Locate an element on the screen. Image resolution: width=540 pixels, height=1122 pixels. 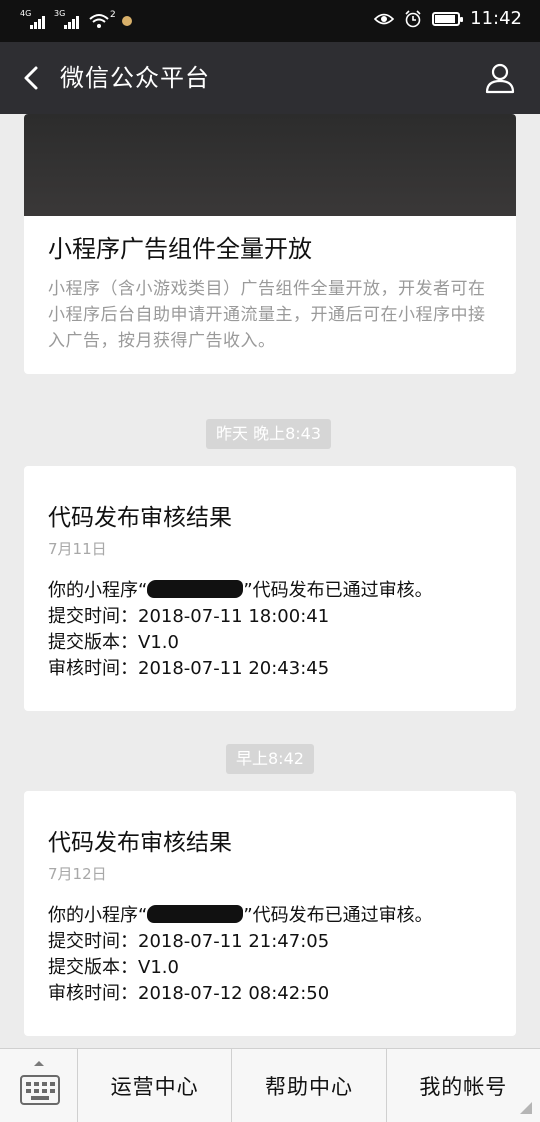
wifi-icon is located at coordinates (99, 21).